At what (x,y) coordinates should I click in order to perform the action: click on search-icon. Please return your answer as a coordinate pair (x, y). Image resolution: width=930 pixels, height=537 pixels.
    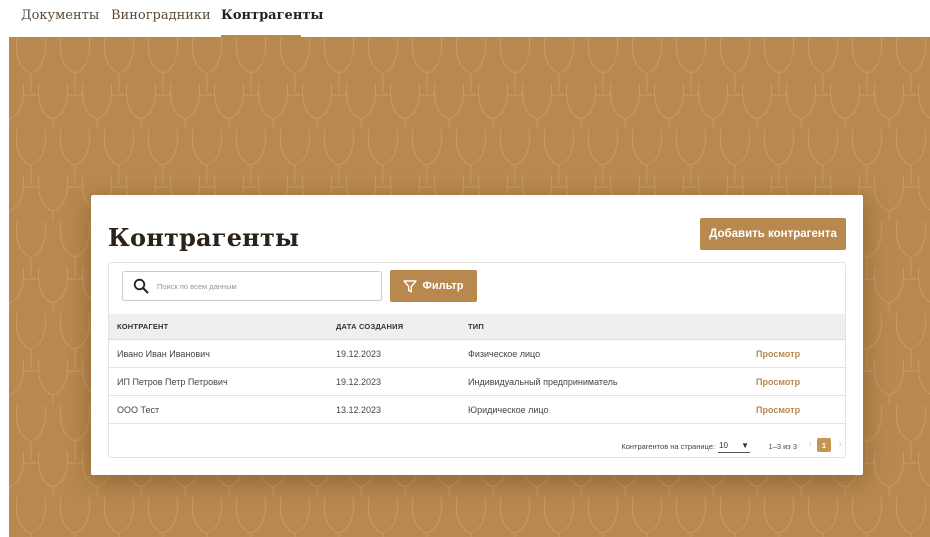
    Looking at the image, I should click on (141, 286).